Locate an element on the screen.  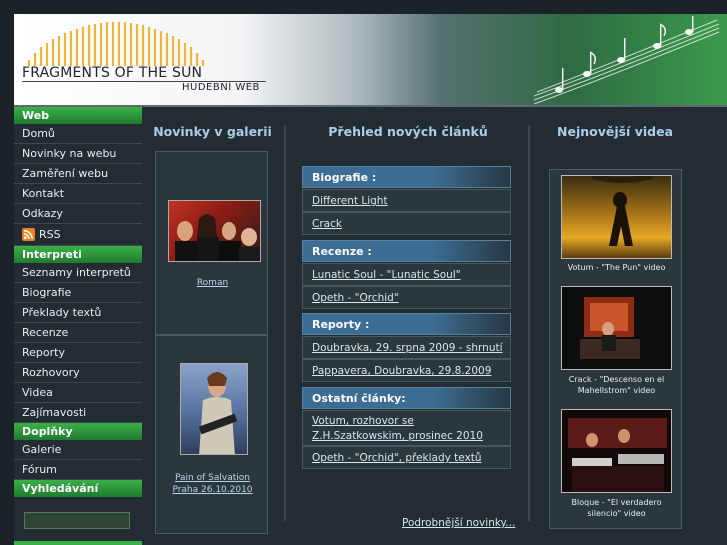
rss-icon is located at coordinates (28, 234).